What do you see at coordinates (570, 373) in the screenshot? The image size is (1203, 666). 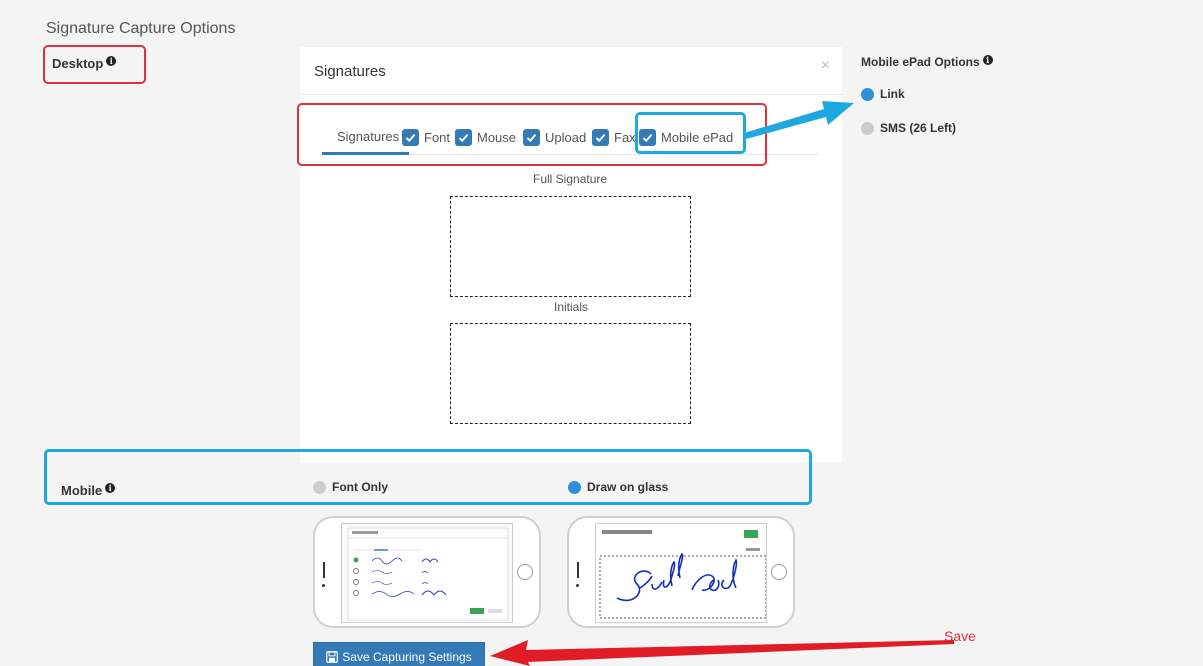 I see `initials-pad` at bounding box center [570, 373].